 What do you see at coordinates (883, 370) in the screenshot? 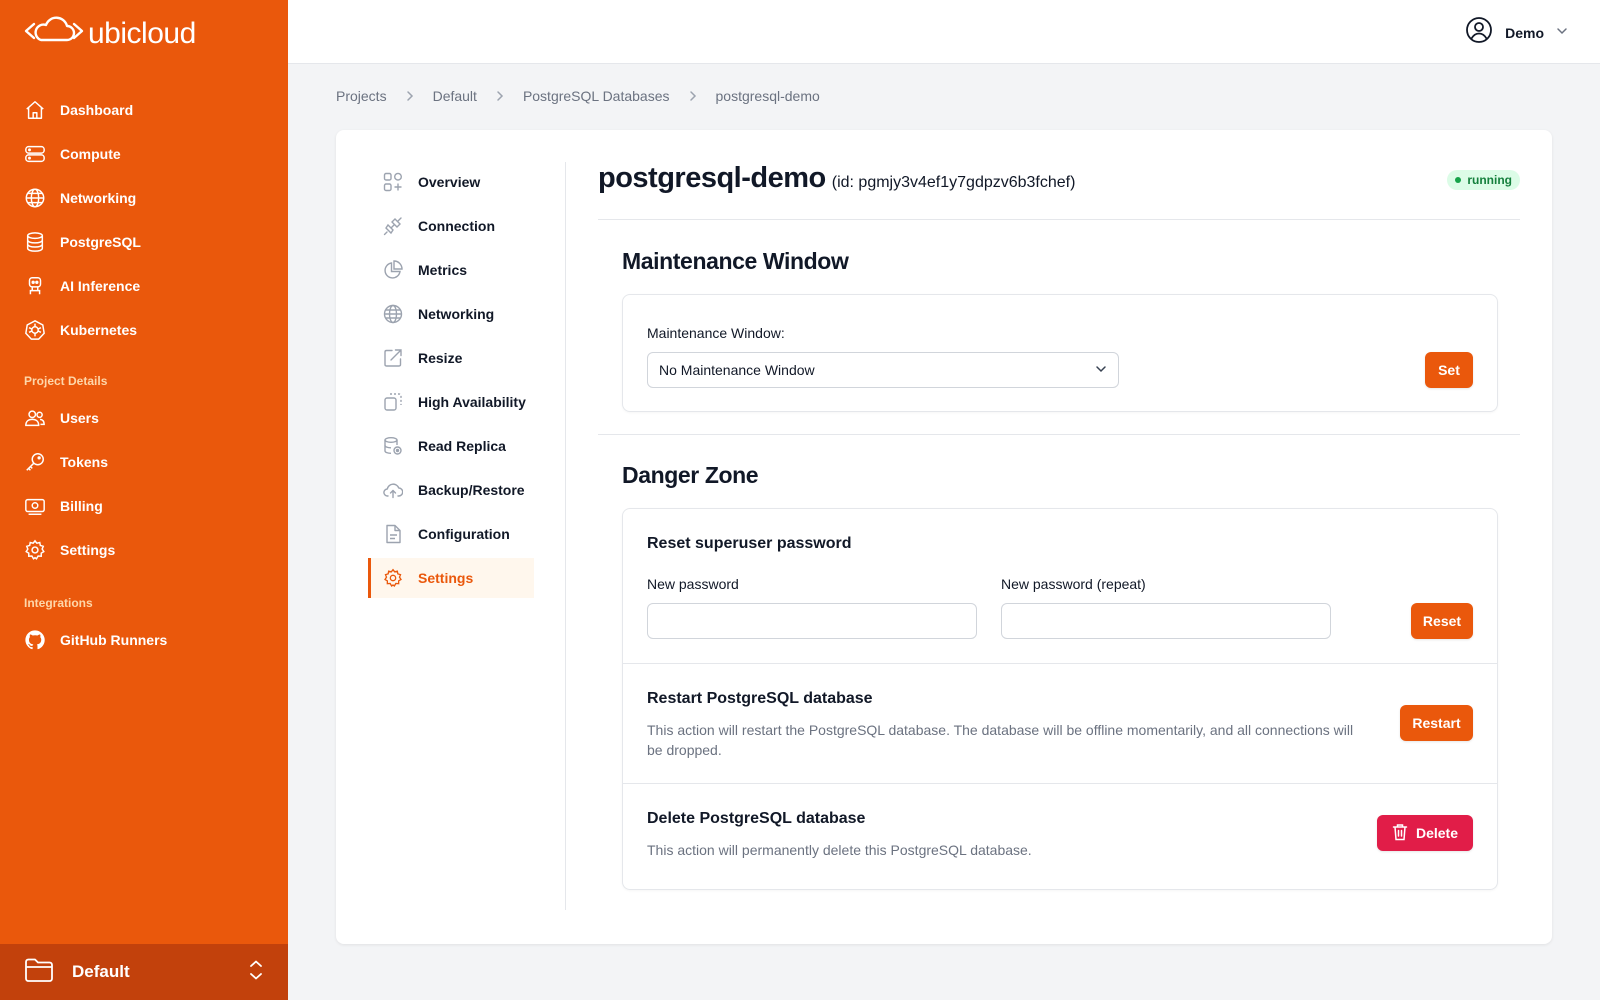
I see `maintenance-window-select: No Maintenance Window` at bounding box center [883, 370].